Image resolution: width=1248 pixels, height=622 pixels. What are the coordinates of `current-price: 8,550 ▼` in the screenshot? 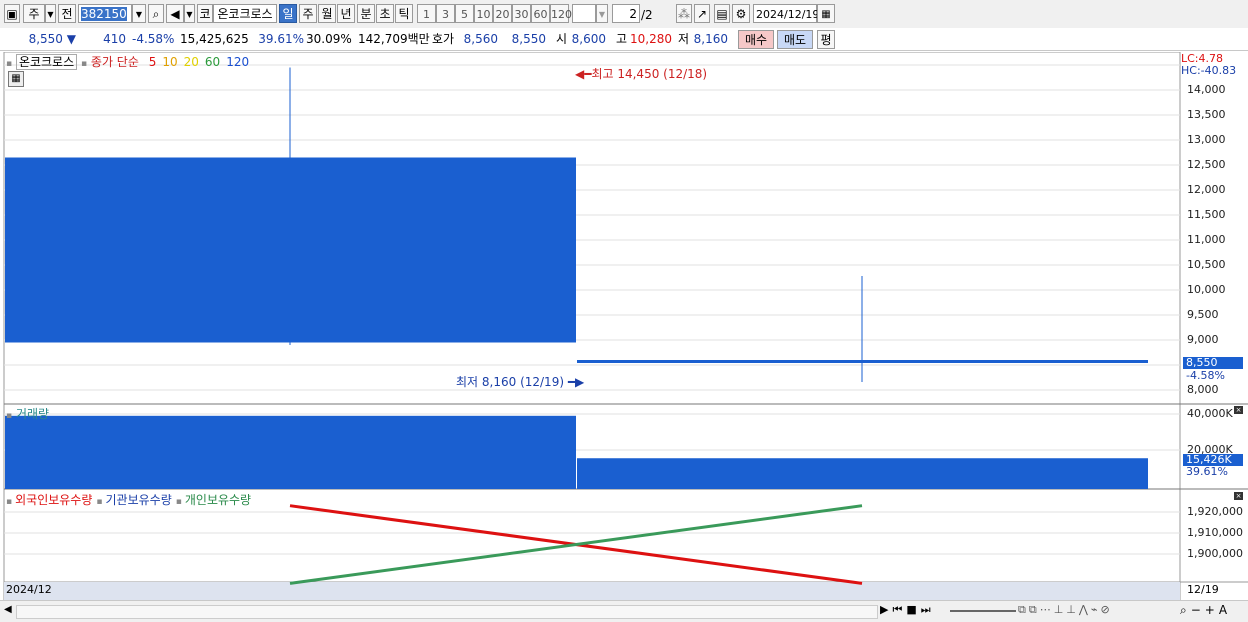 It's located at (52, 39).